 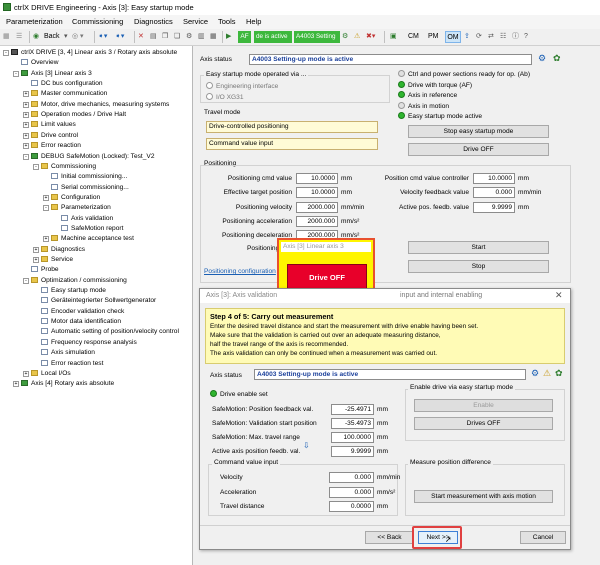 I want to click on radio-engineering: Engineering interface, so click(x=242, y=86).